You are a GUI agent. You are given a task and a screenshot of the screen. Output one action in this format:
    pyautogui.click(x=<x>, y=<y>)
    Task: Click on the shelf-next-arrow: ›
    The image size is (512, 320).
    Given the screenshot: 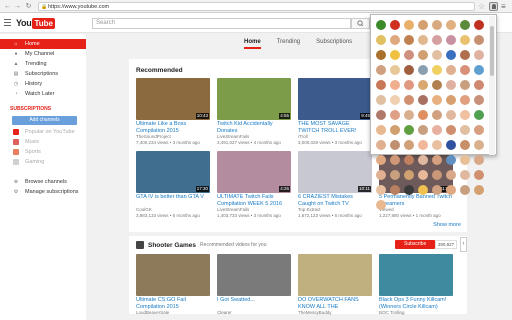 What is the action you would take?
    pyautogui.click(x=463, y=244)
    